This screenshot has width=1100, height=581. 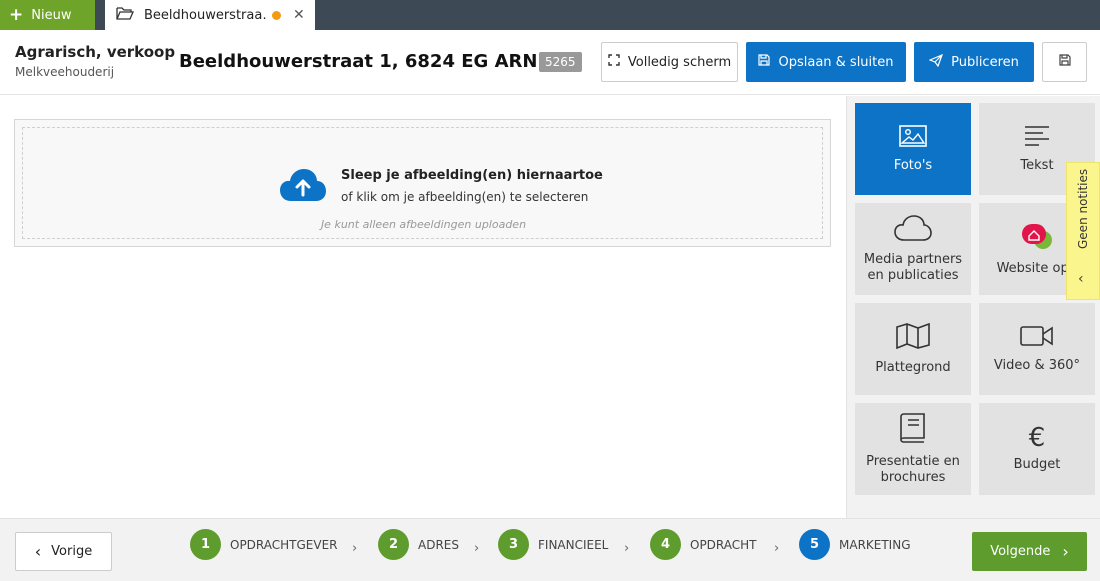 I want to click on tile-label: Video & 360°, so click(x=1037, y=365).